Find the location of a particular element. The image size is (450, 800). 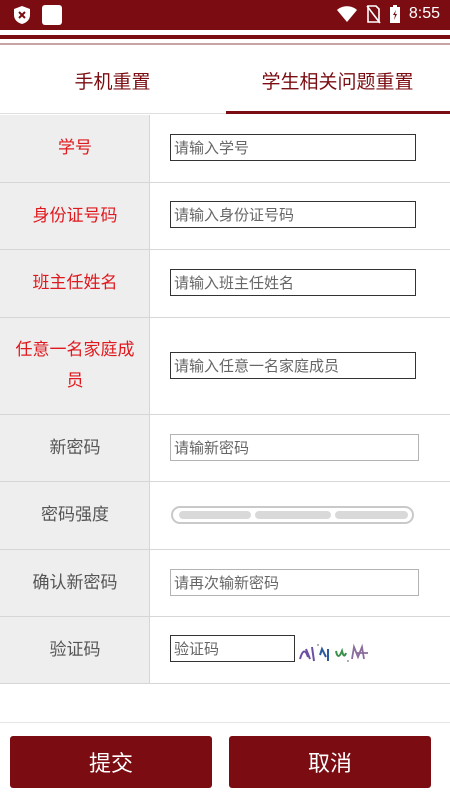

wifi-icon is located at coordinates (346, 14).